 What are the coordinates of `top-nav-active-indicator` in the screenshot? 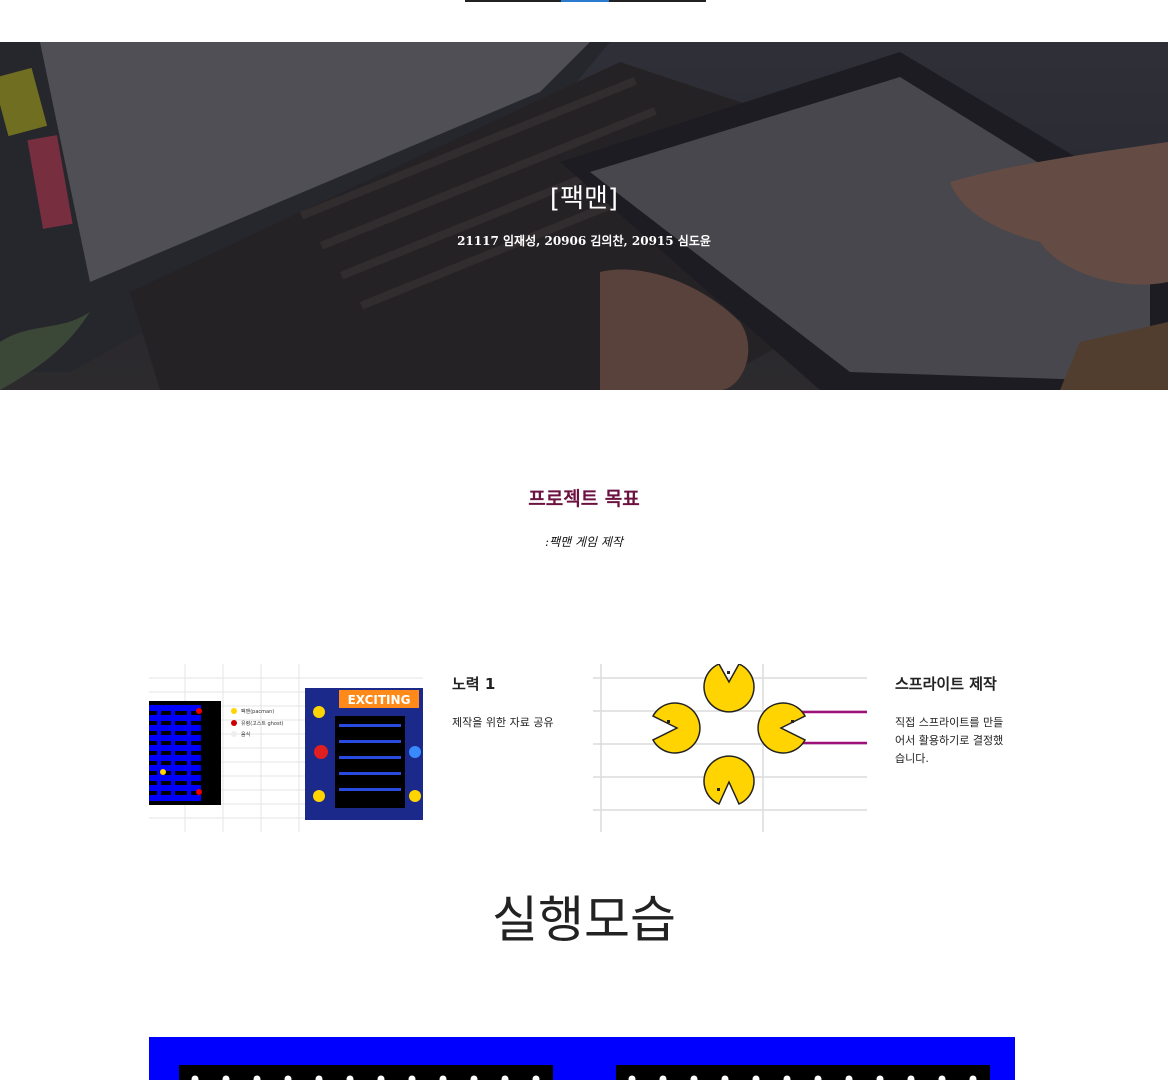 It's located at (585, 1).